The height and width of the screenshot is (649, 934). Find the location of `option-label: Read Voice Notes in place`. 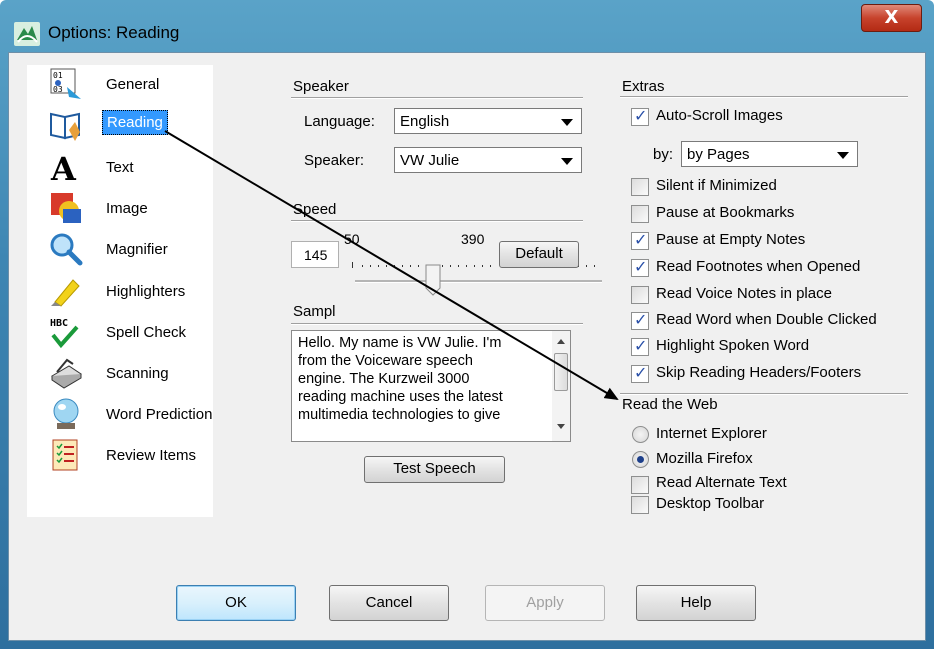

option-label: Read Voice Notes in place is located at coordinates (744, 293).